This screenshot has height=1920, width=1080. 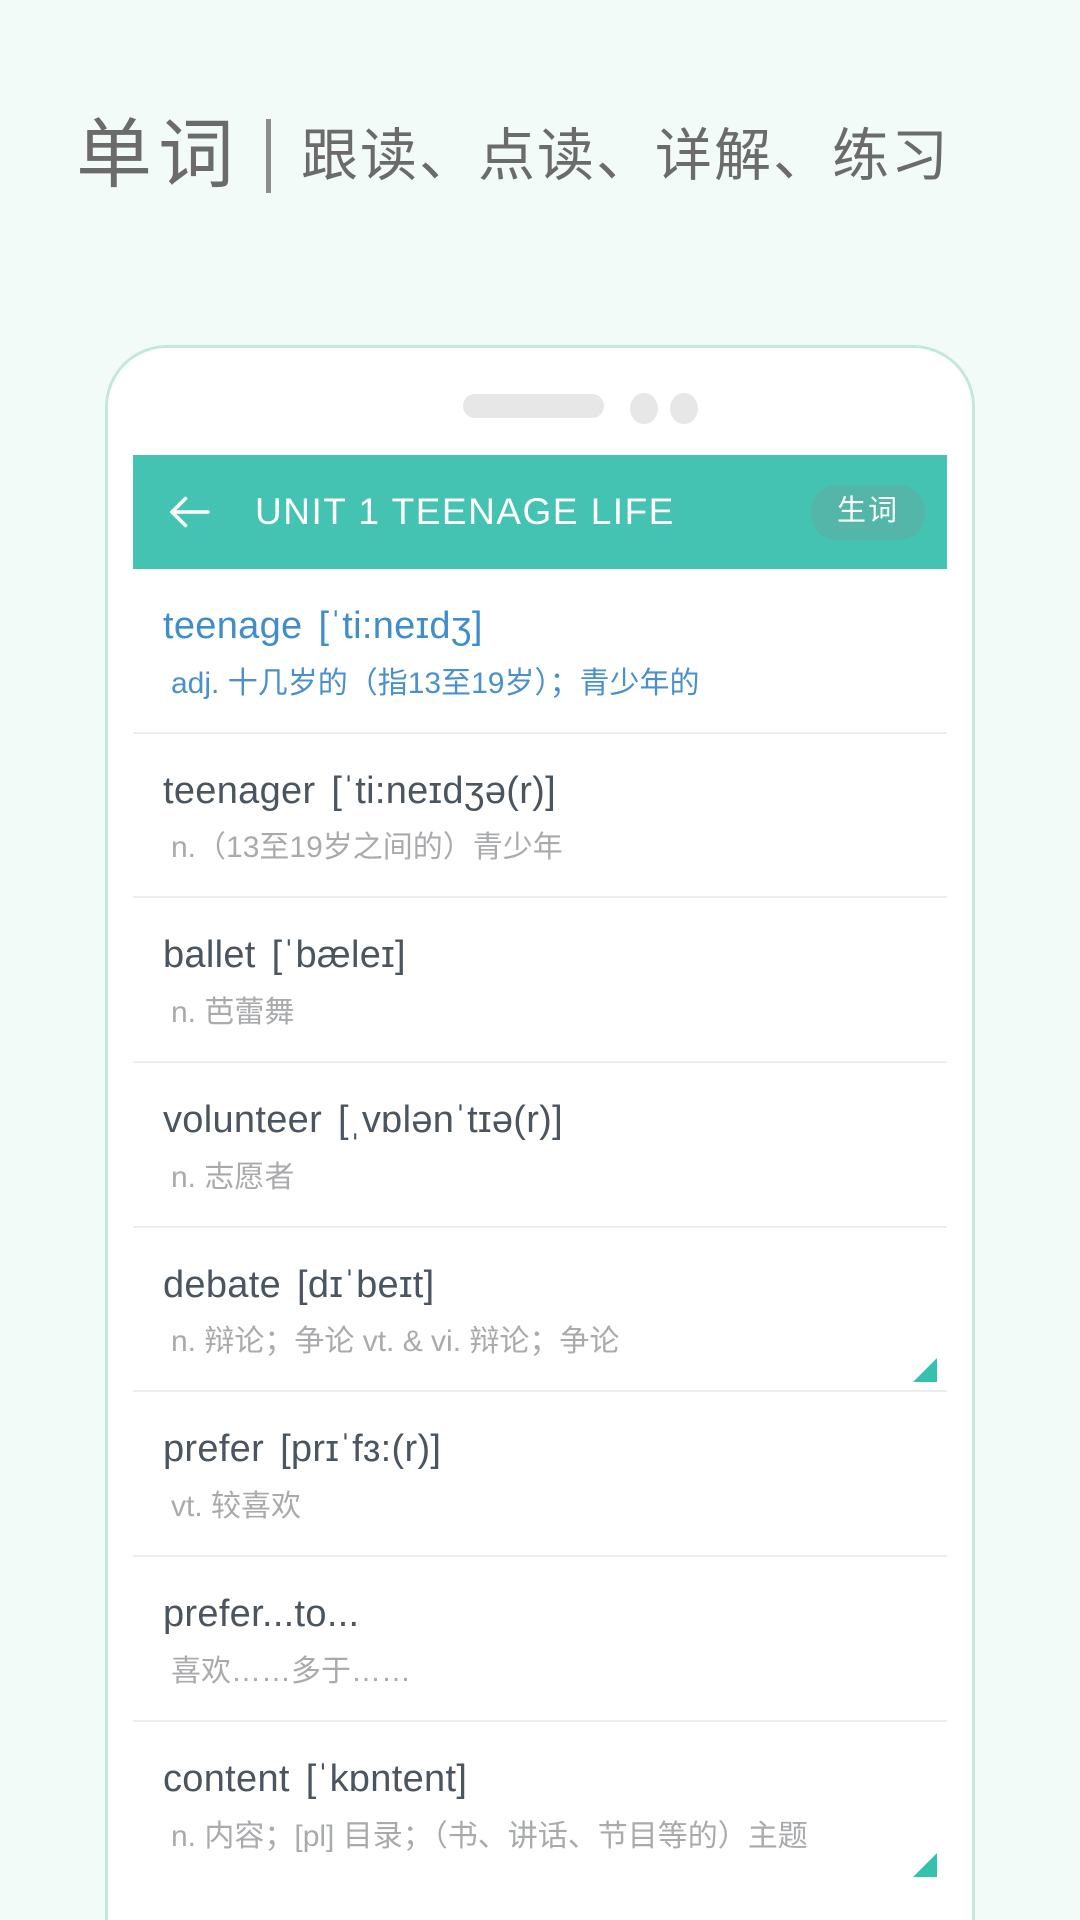 I want to click on title-divider, so click(x=268, y=156).